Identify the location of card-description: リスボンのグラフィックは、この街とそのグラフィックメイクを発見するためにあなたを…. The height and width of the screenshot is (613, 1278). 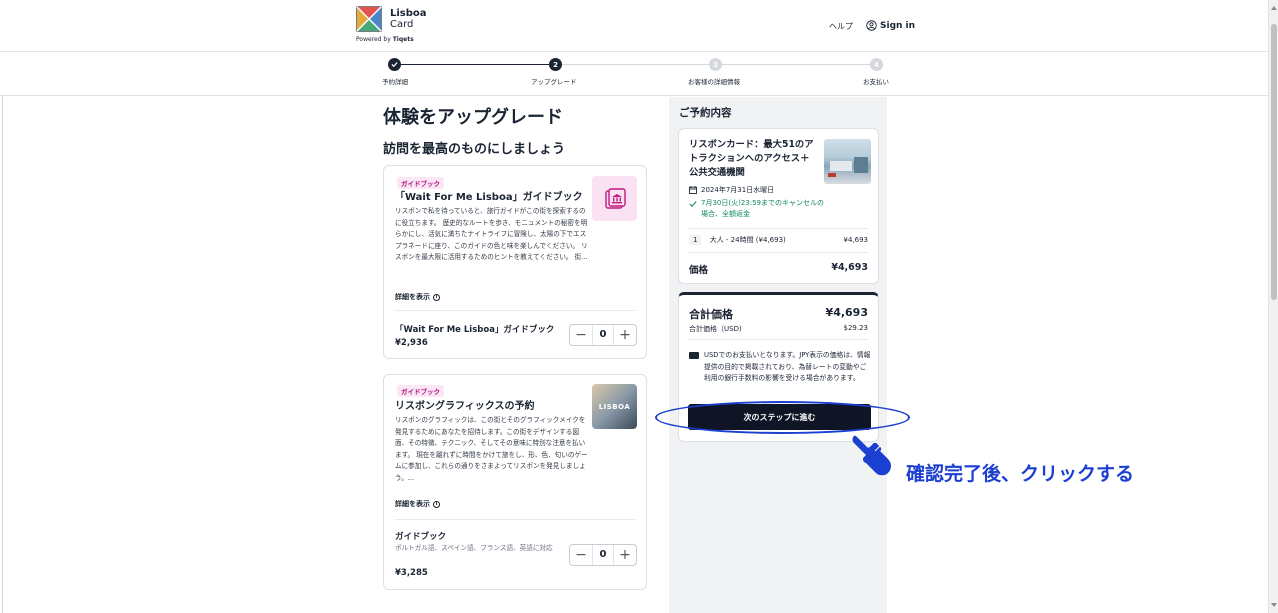
(491, 449).